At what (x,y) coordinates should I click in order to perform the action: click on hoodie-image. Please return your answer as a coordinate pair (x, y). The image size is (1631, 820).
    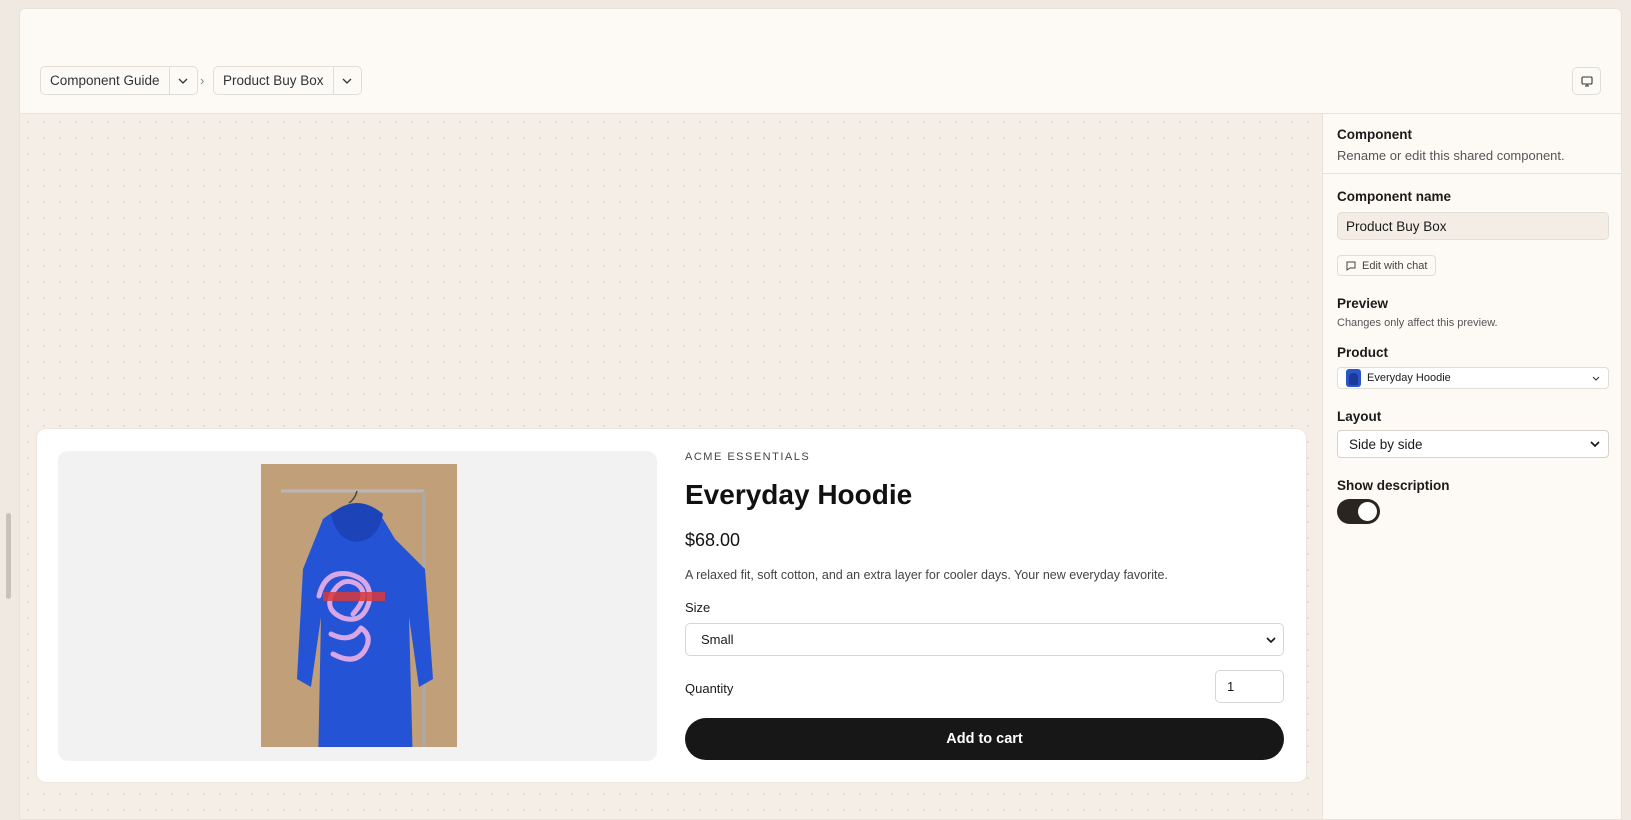
    Looking at the image, I should click on (359, 605).